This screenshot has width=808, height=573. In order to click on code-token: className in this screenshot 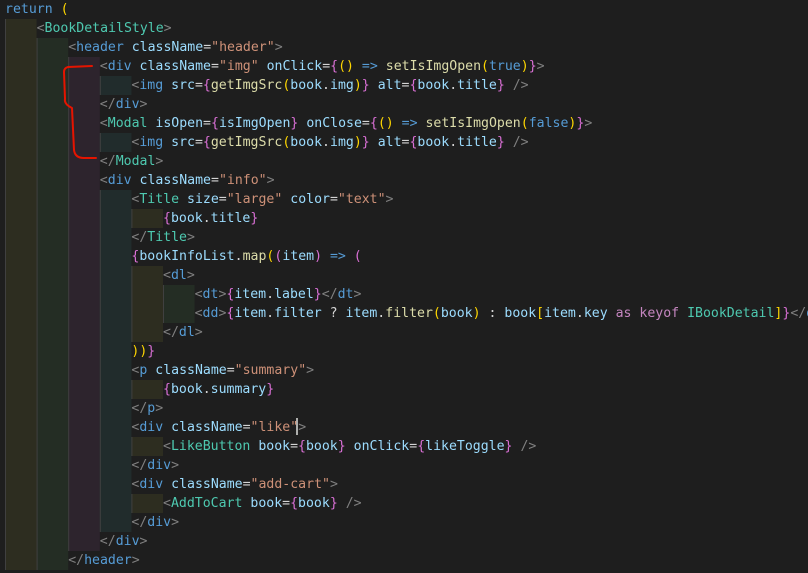, I will do `click(207, 427)`.